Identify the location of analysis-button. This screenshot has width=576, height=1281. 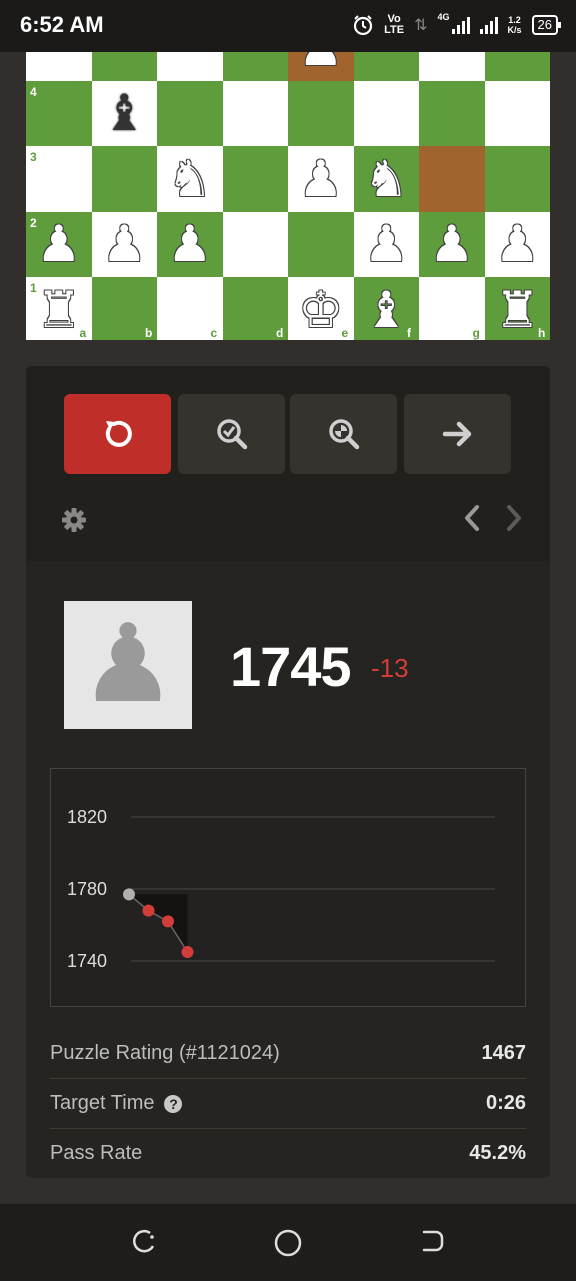
(343, 434).